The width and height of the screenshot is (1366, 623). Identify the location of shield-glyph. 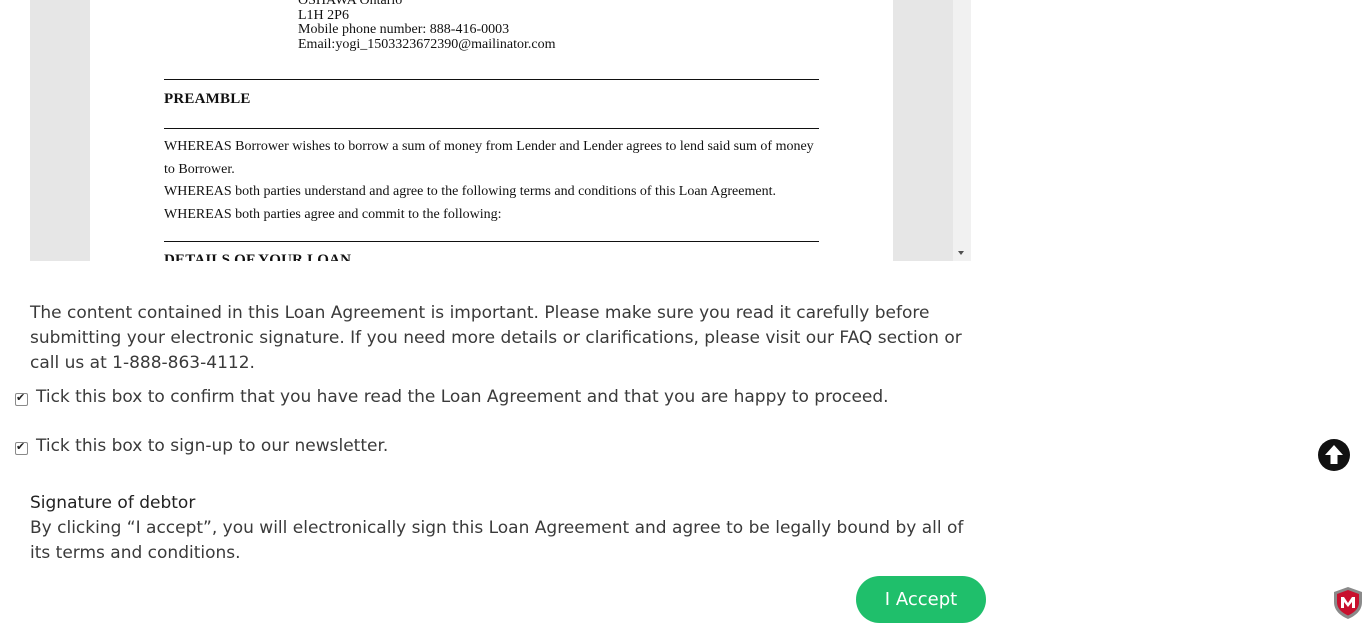
(1348, 603).